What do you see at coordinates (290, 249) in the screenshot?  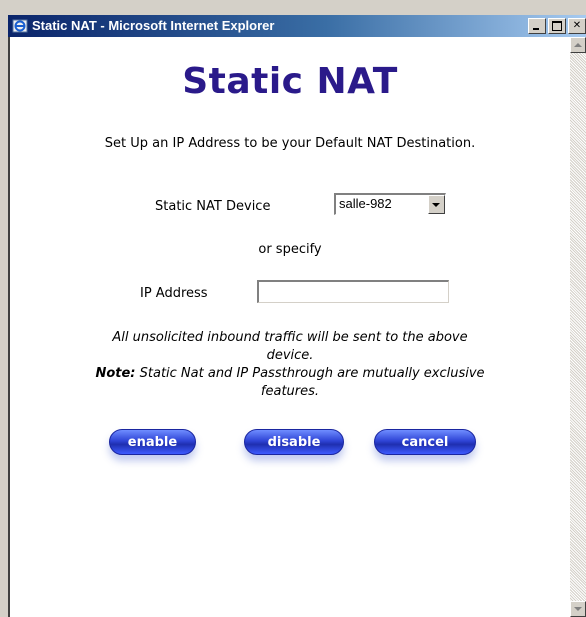 I see `or-specify-text: or specify` at bounding box center [290, 249].